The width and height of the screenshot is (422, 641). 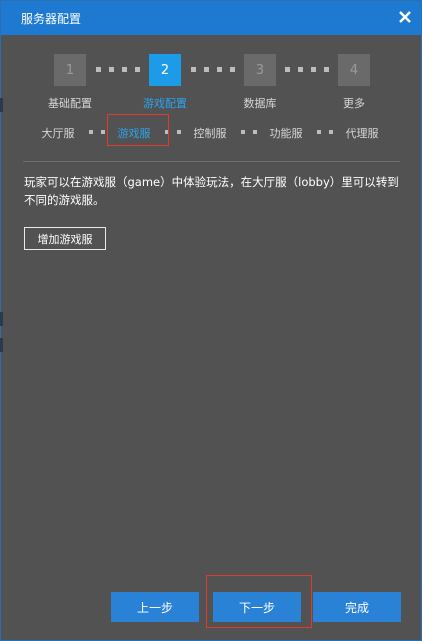 I want to click on dialog-titlebar: 服务器配置, so click(x=211, y=18).